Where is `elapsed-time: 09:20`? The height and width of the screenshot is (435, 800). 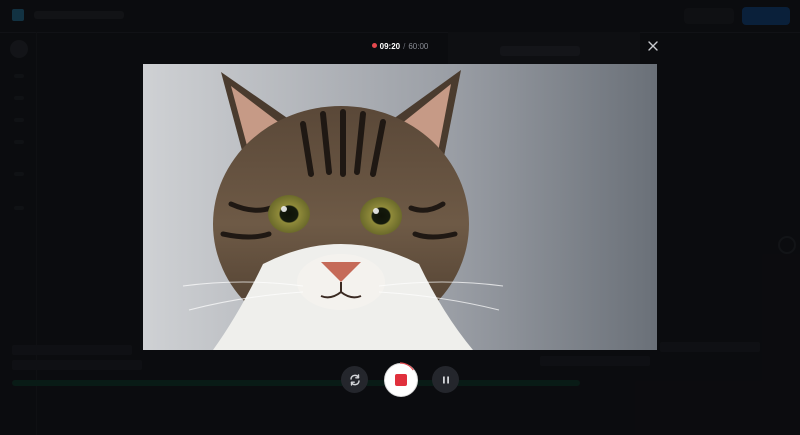
elapsed-time: 09:20 is located at coordinates (390, 46).